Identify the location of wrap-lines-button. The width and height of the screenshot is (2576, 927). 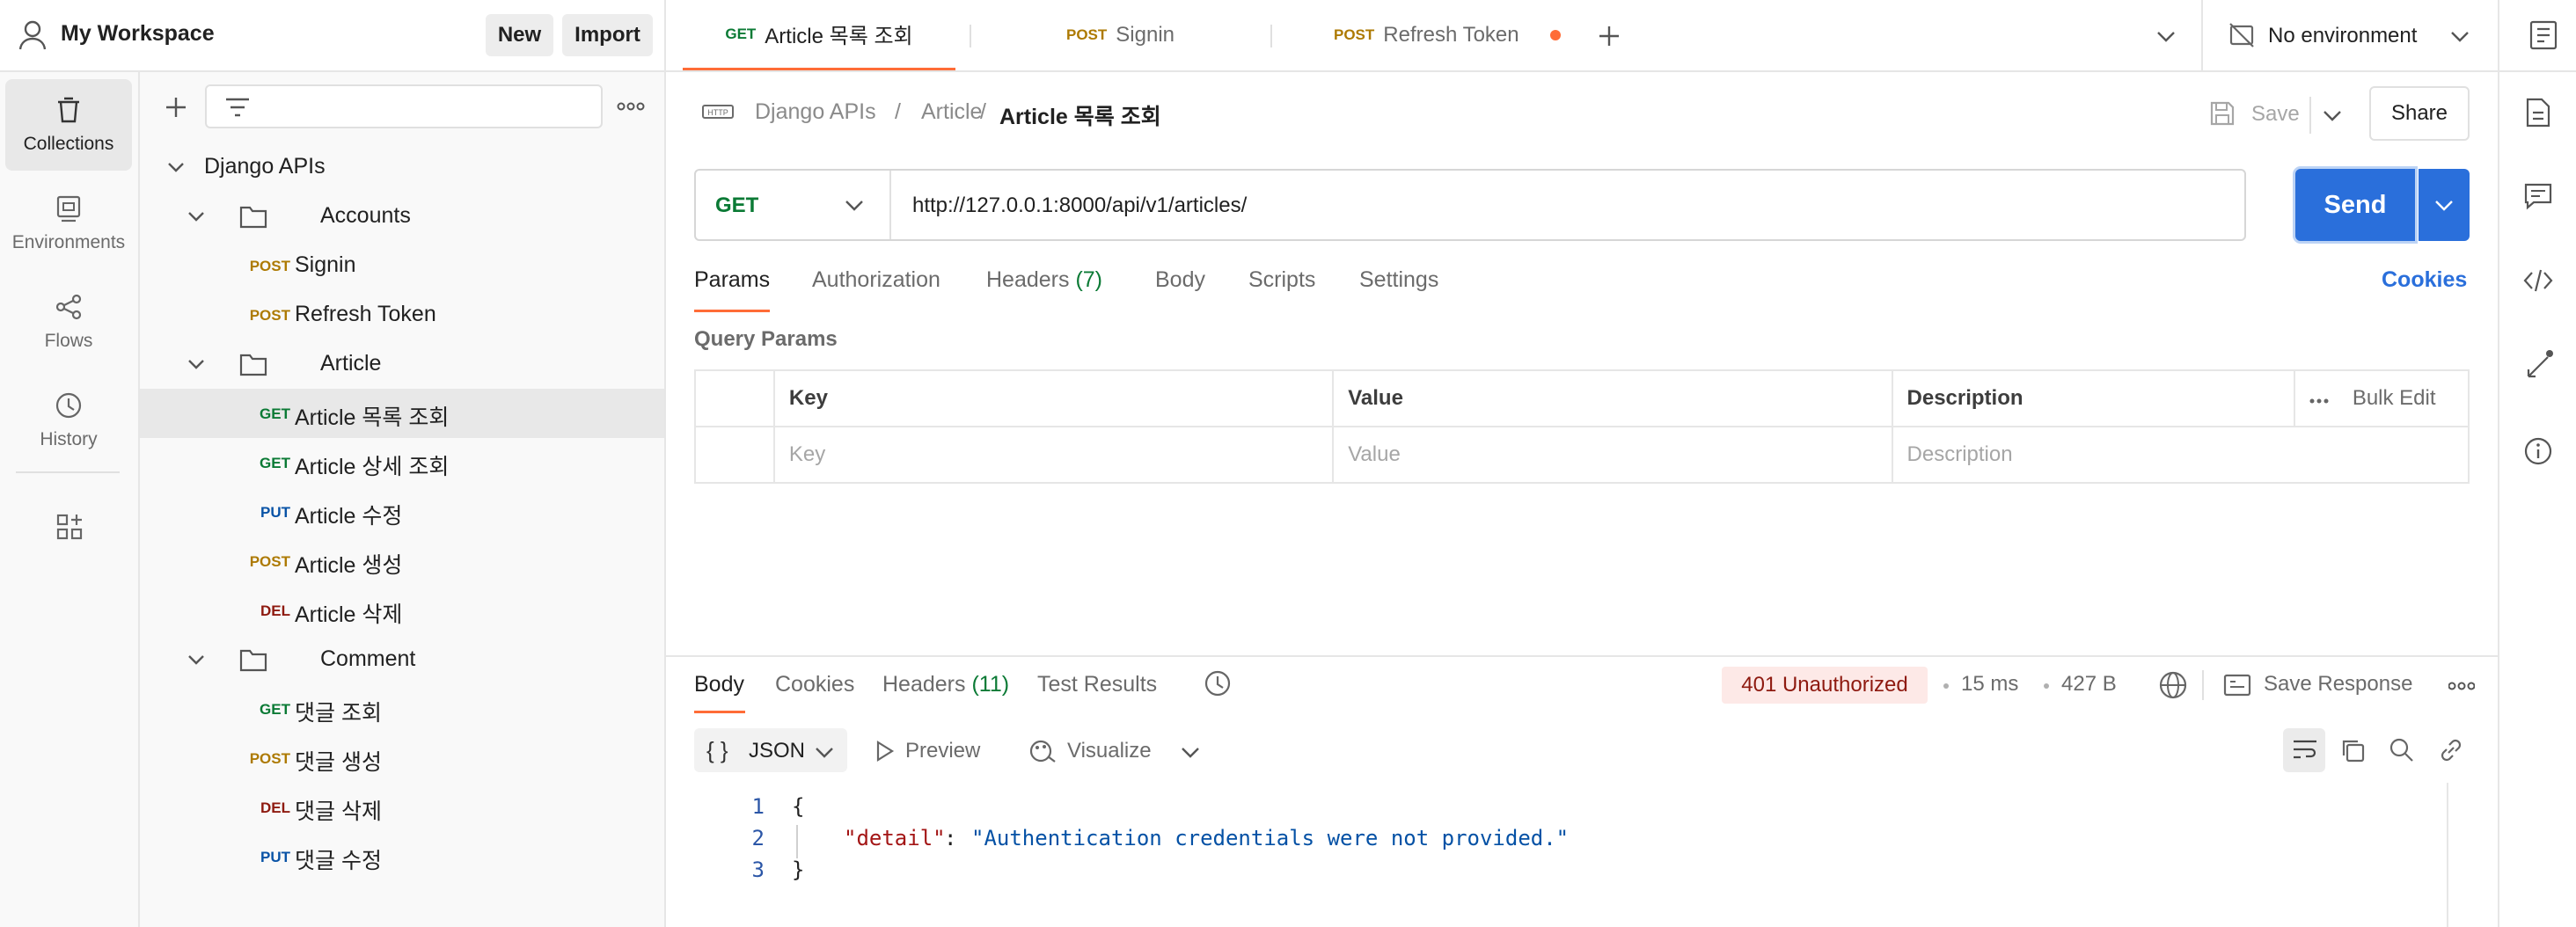
(2304, 750).